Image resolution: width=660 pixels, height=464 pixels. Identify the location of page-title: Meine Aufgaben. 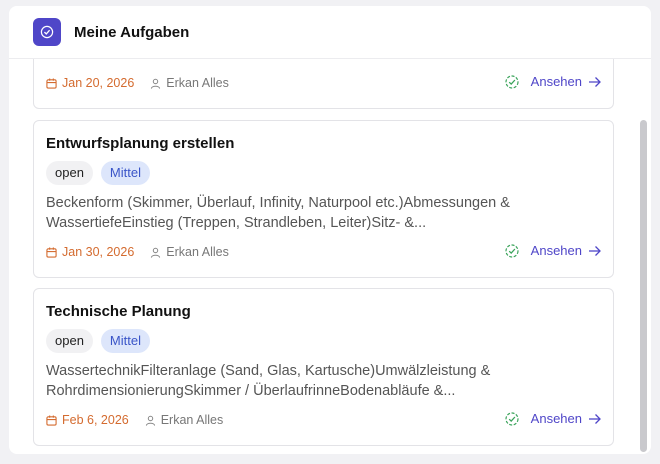
(132, 32).